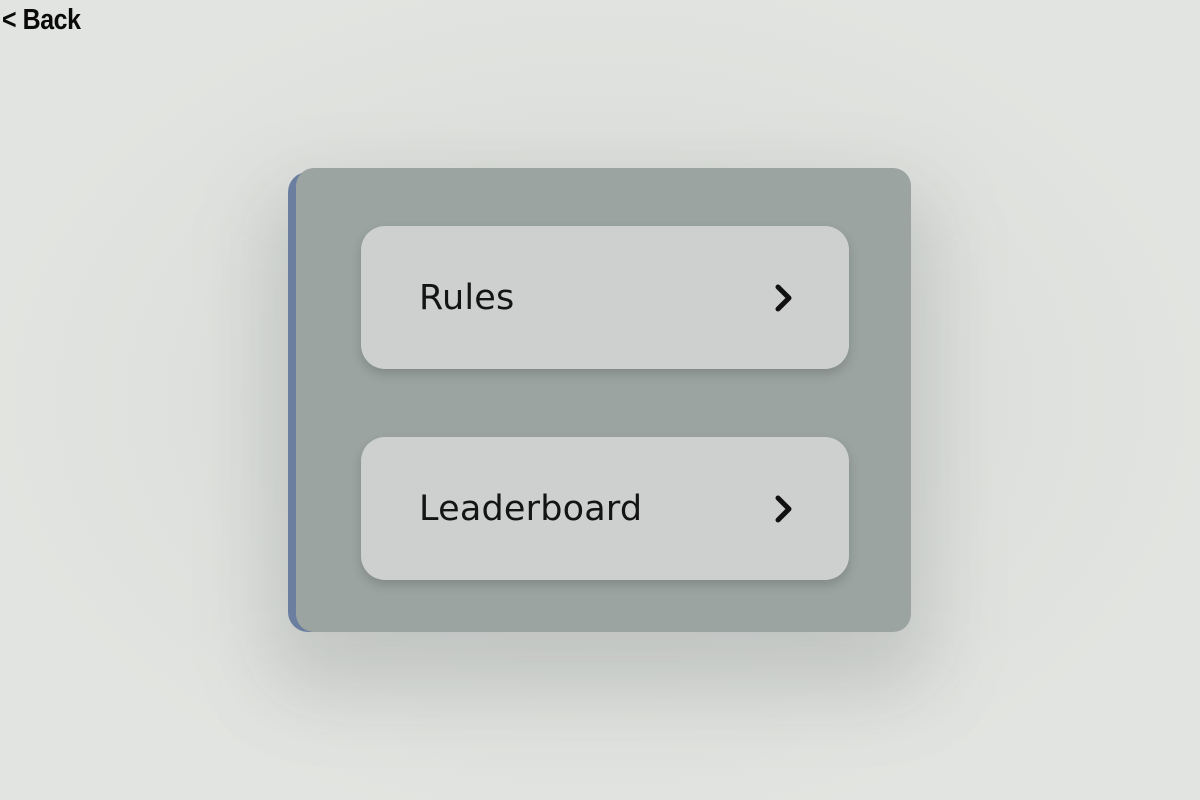  Describe the element at coordinates (467, 297) in the screenshot. I see `rules-label: Rules` at that location.